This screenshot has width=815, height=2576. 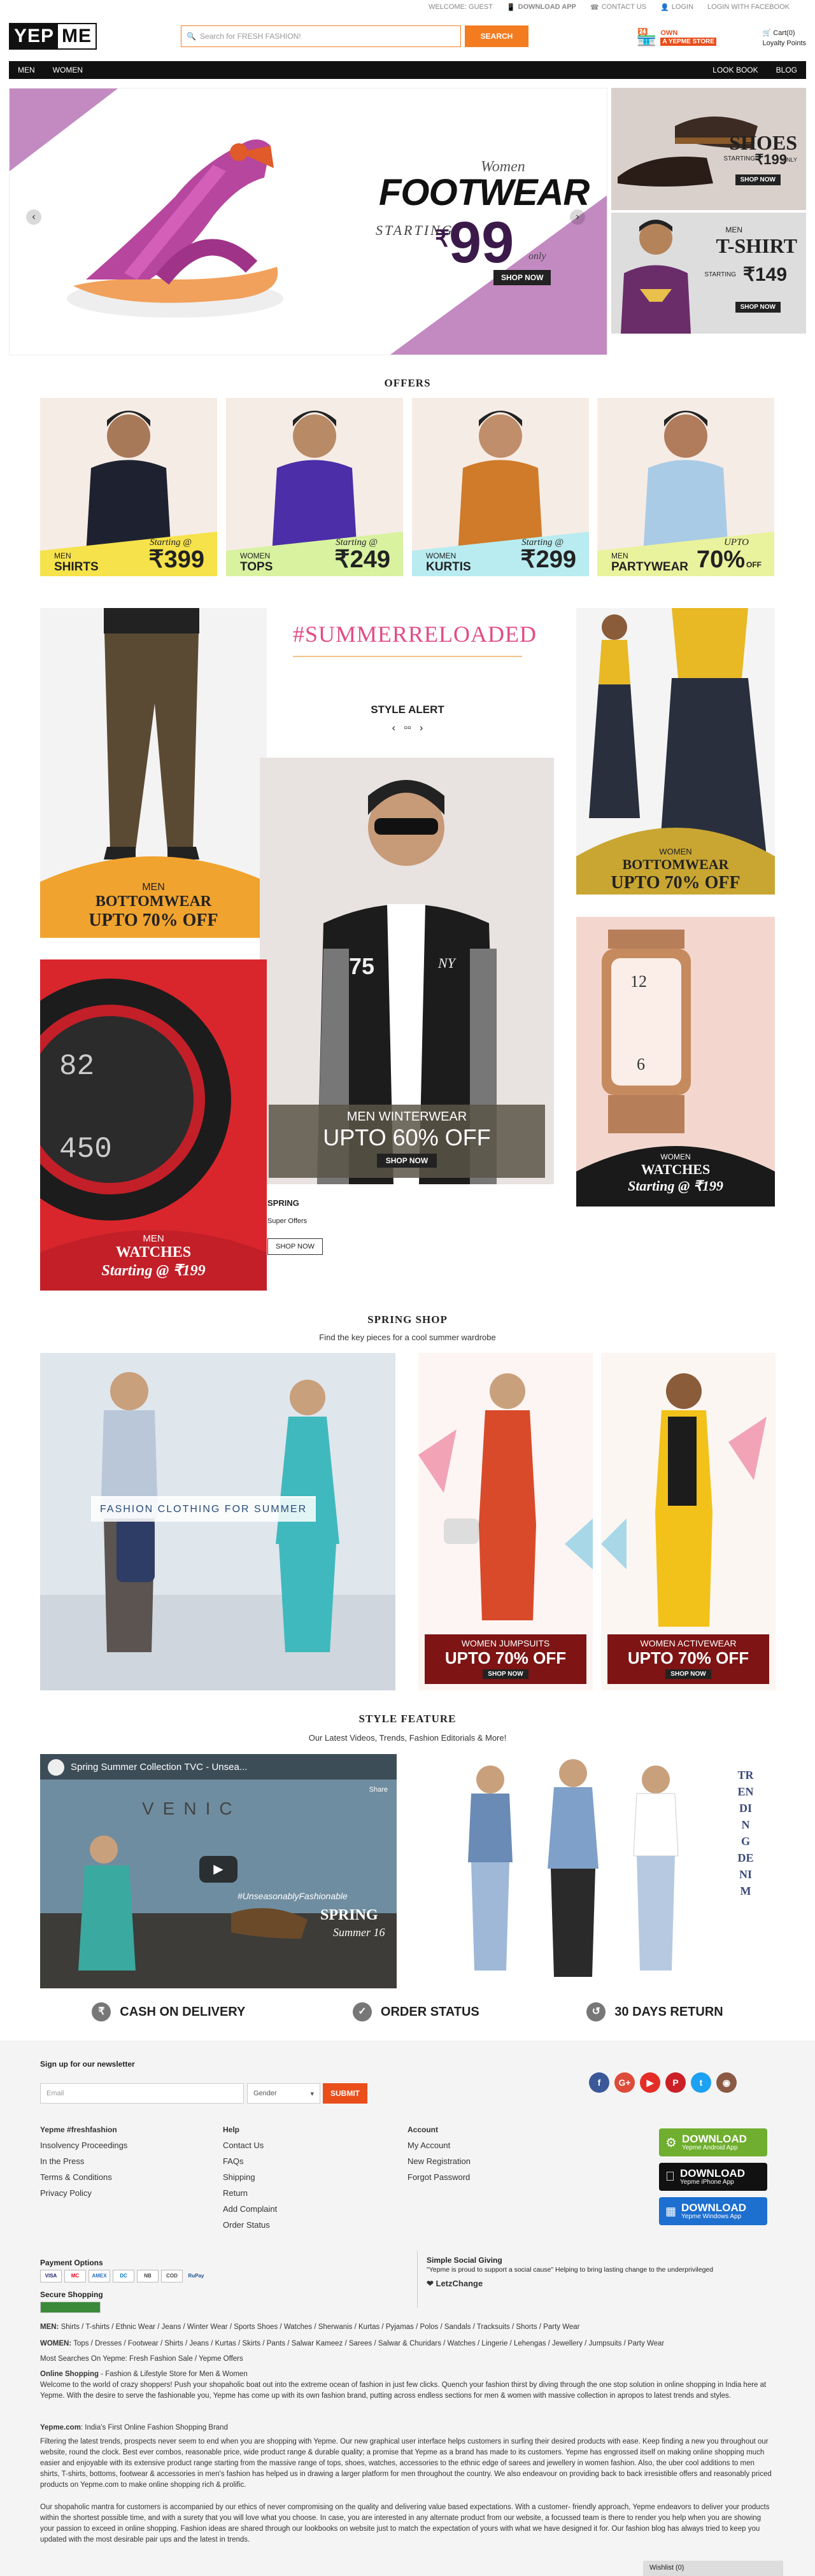 What do you see at coordinates (675, 1062) in the screenshot?
I see `women-watches-banner: 12 6 WOMEN WATCHES Starting @ ₹199` at bounding box center [675, 1062].